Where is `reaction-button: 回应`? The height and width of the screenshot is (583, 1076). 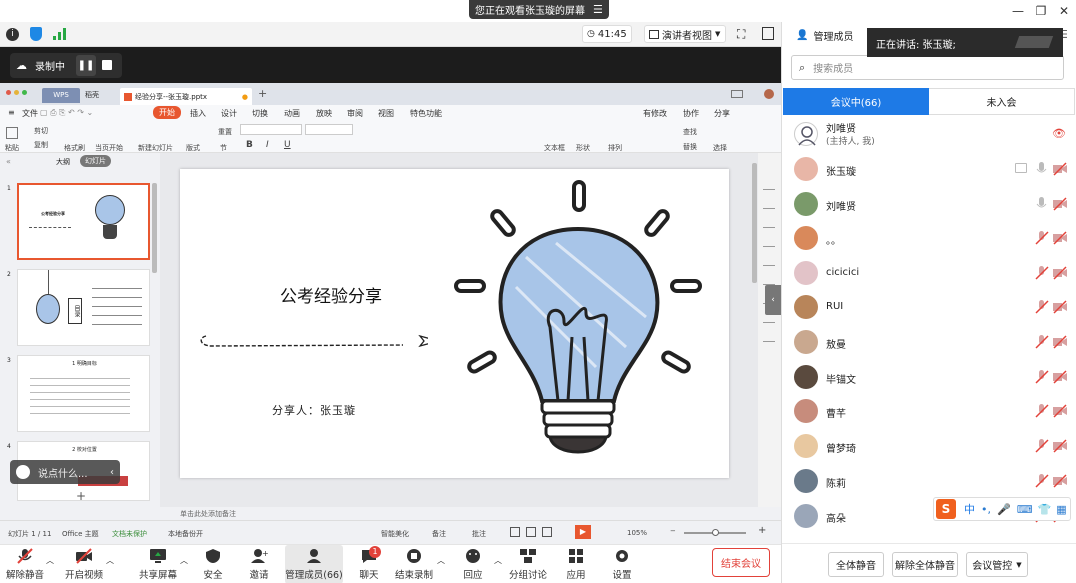 reaction-button: 回应 is located at coordinates (473, 564).